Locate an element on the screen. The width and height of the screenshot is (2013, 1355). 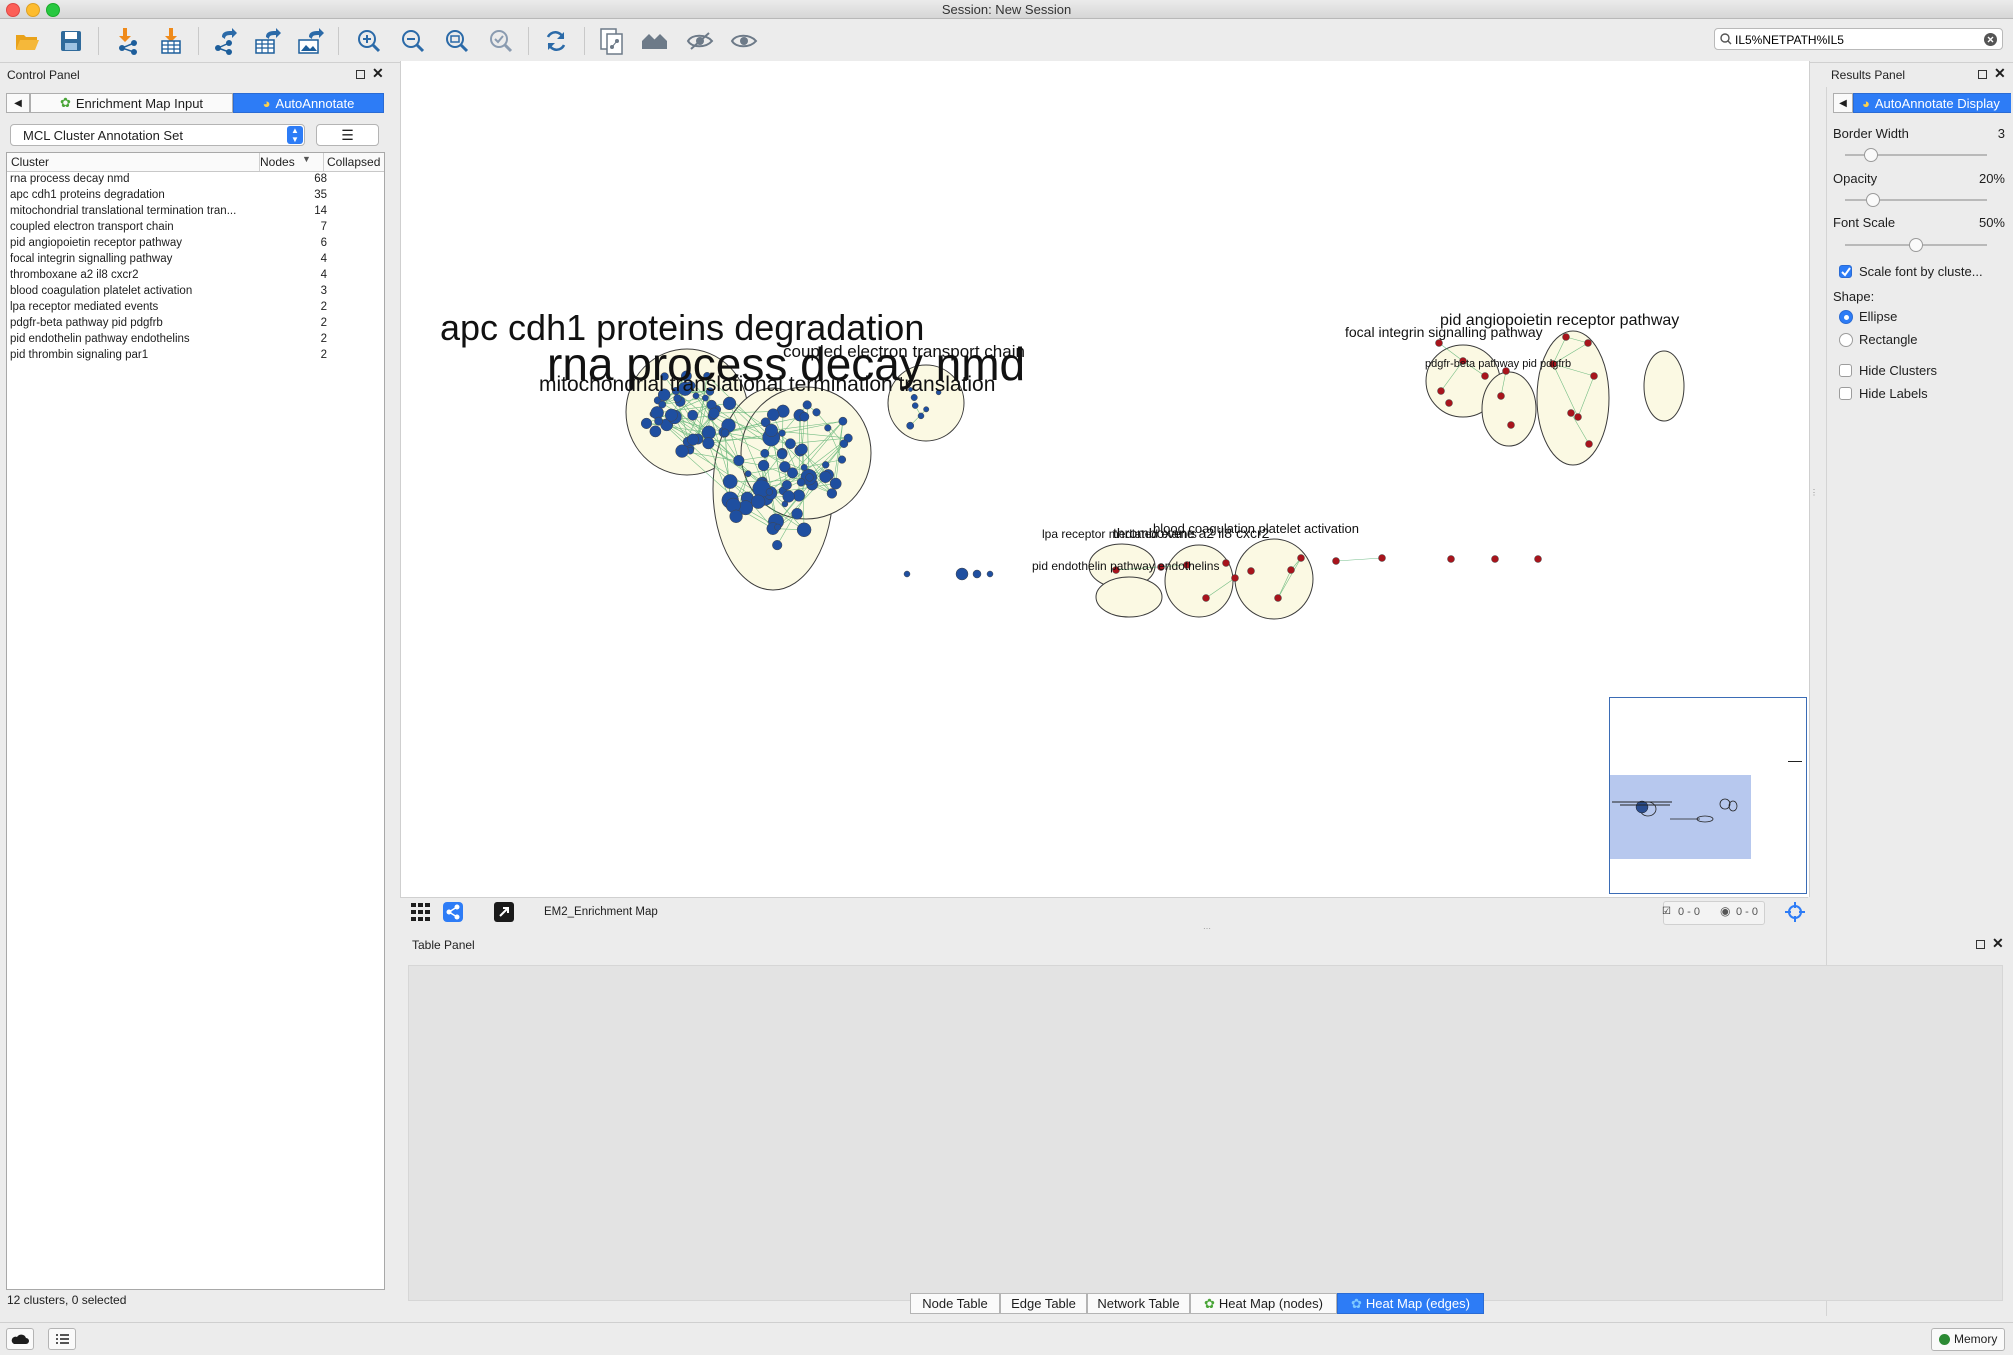
import-table-button is located at coordinates (171, 41).